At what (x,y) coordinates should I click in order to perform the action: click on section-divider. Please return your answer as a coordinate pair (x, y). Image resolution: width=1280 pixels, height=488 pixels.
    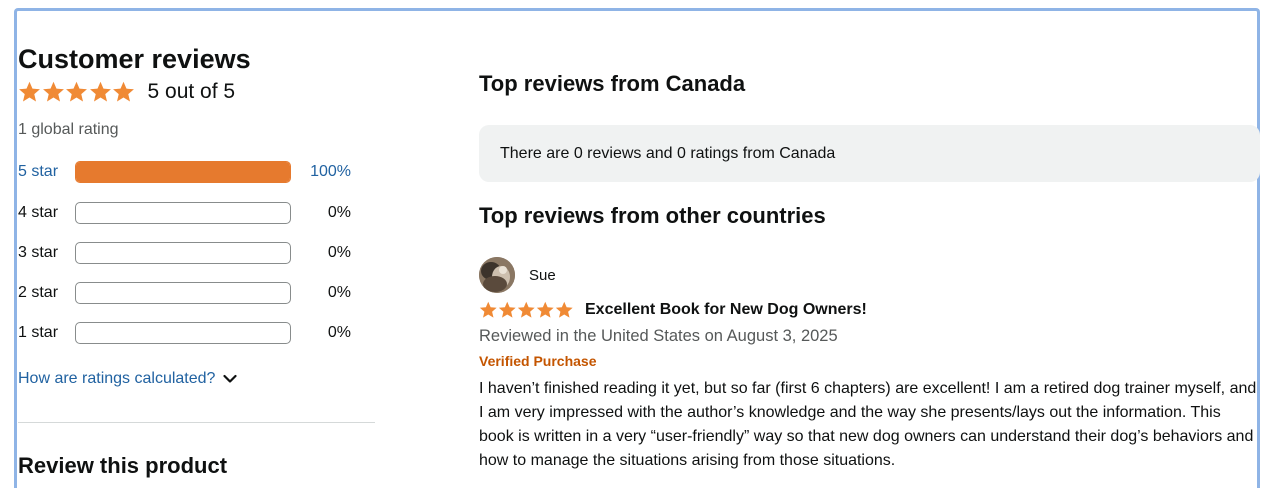
    Looking at the image, I should click on (196, 422).